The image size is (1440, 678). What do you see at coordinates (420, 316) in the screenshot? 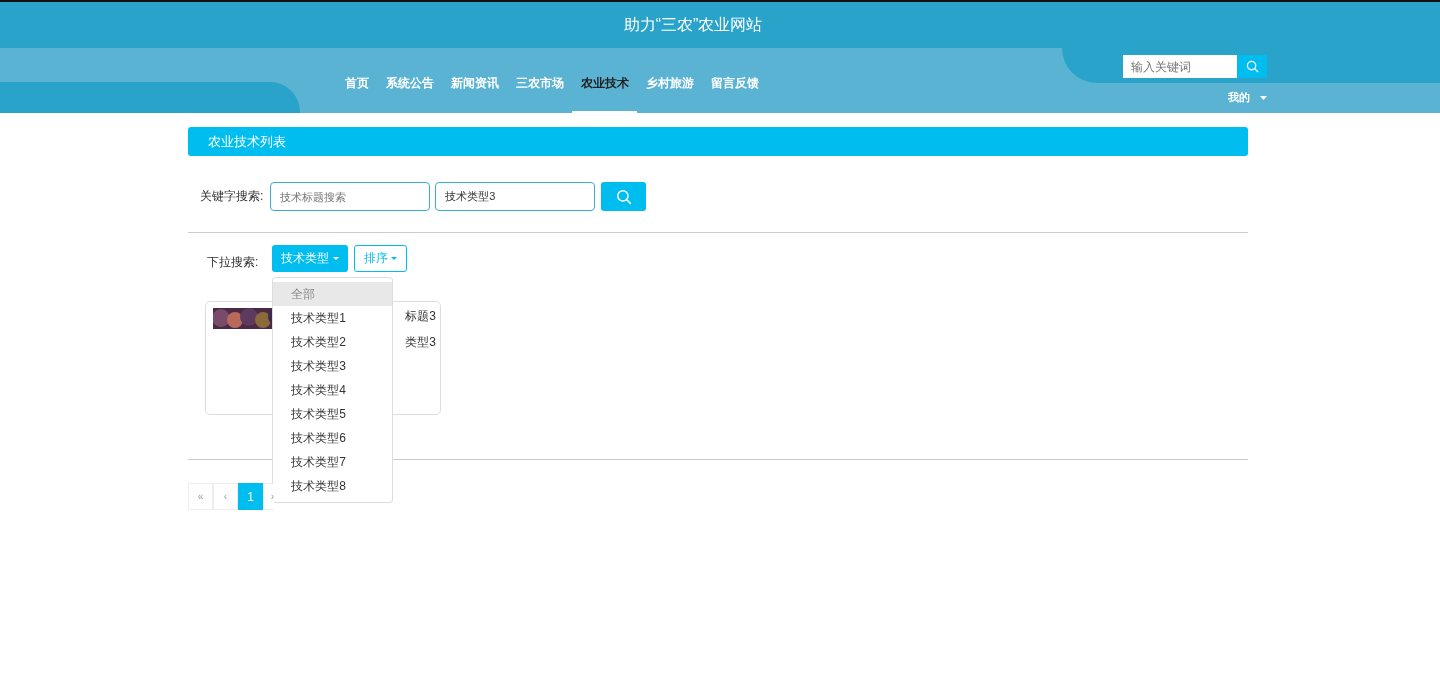
I see `card-title: 标题3` at bounding box center [420, 316].